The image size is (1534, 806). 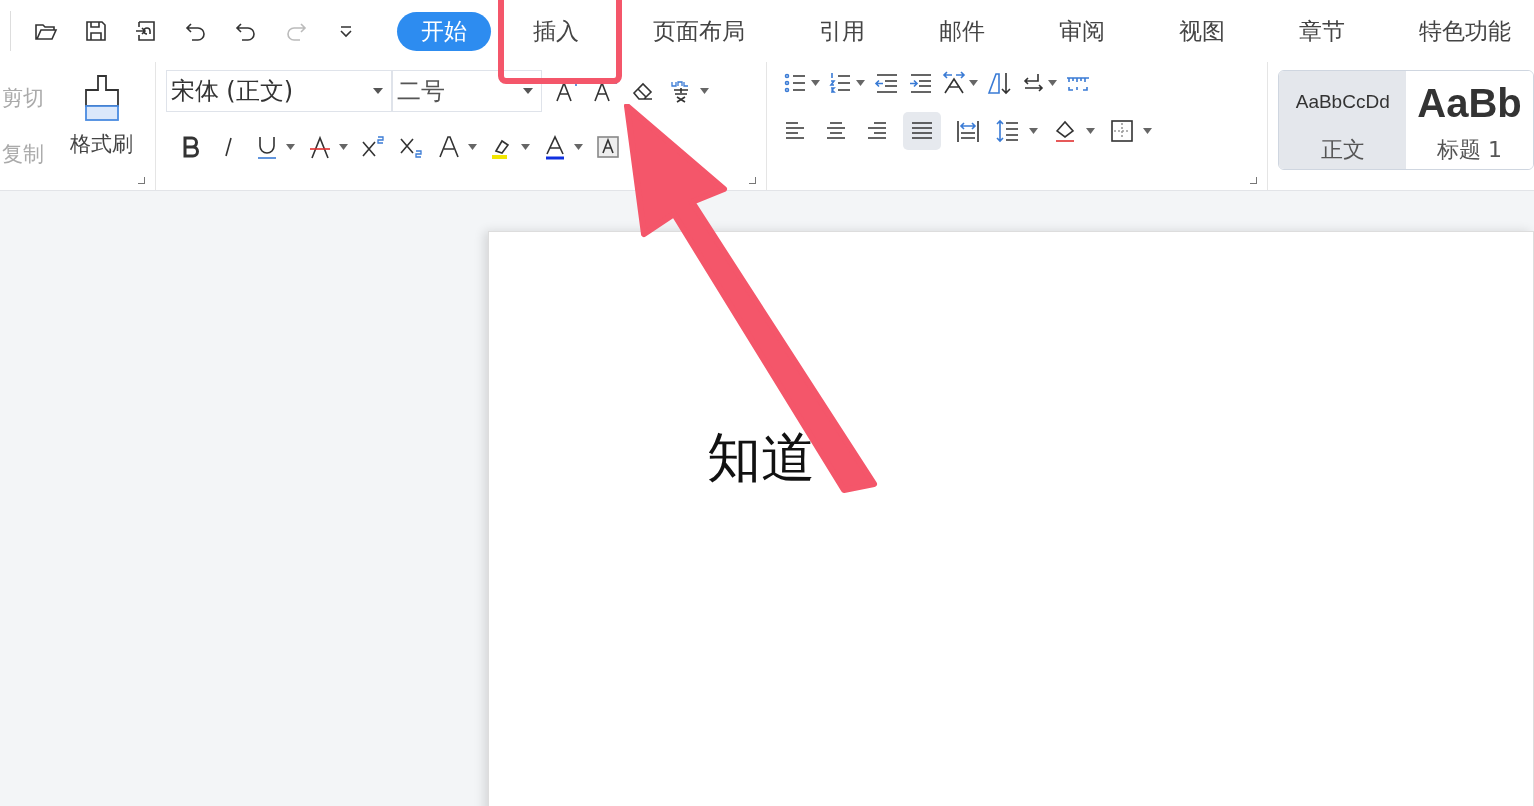 I want to click on character-border-icon, so click(x=607, y=147).